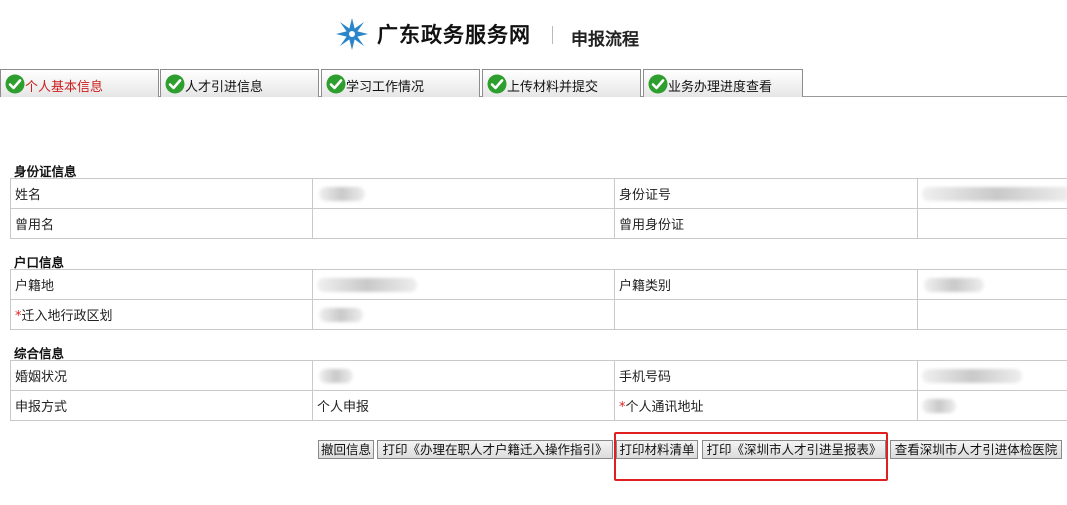 Image resolution: width=1067 pixels, height=505 pixels. I want to click on highlight-box, so click(751, 456).